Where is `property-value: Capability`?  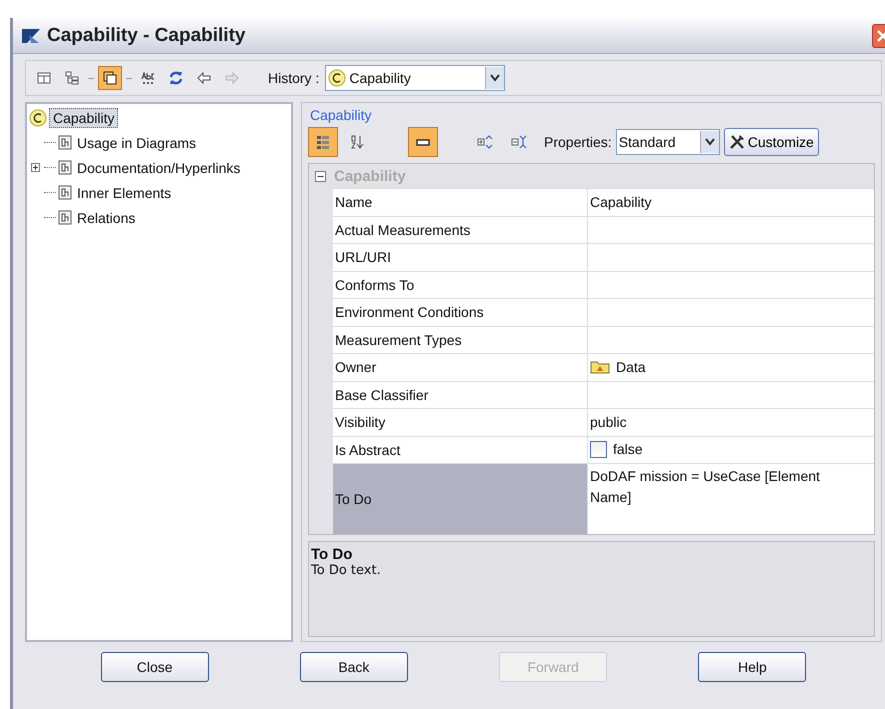 property-value: Capability is located at coordinates (621, 202).